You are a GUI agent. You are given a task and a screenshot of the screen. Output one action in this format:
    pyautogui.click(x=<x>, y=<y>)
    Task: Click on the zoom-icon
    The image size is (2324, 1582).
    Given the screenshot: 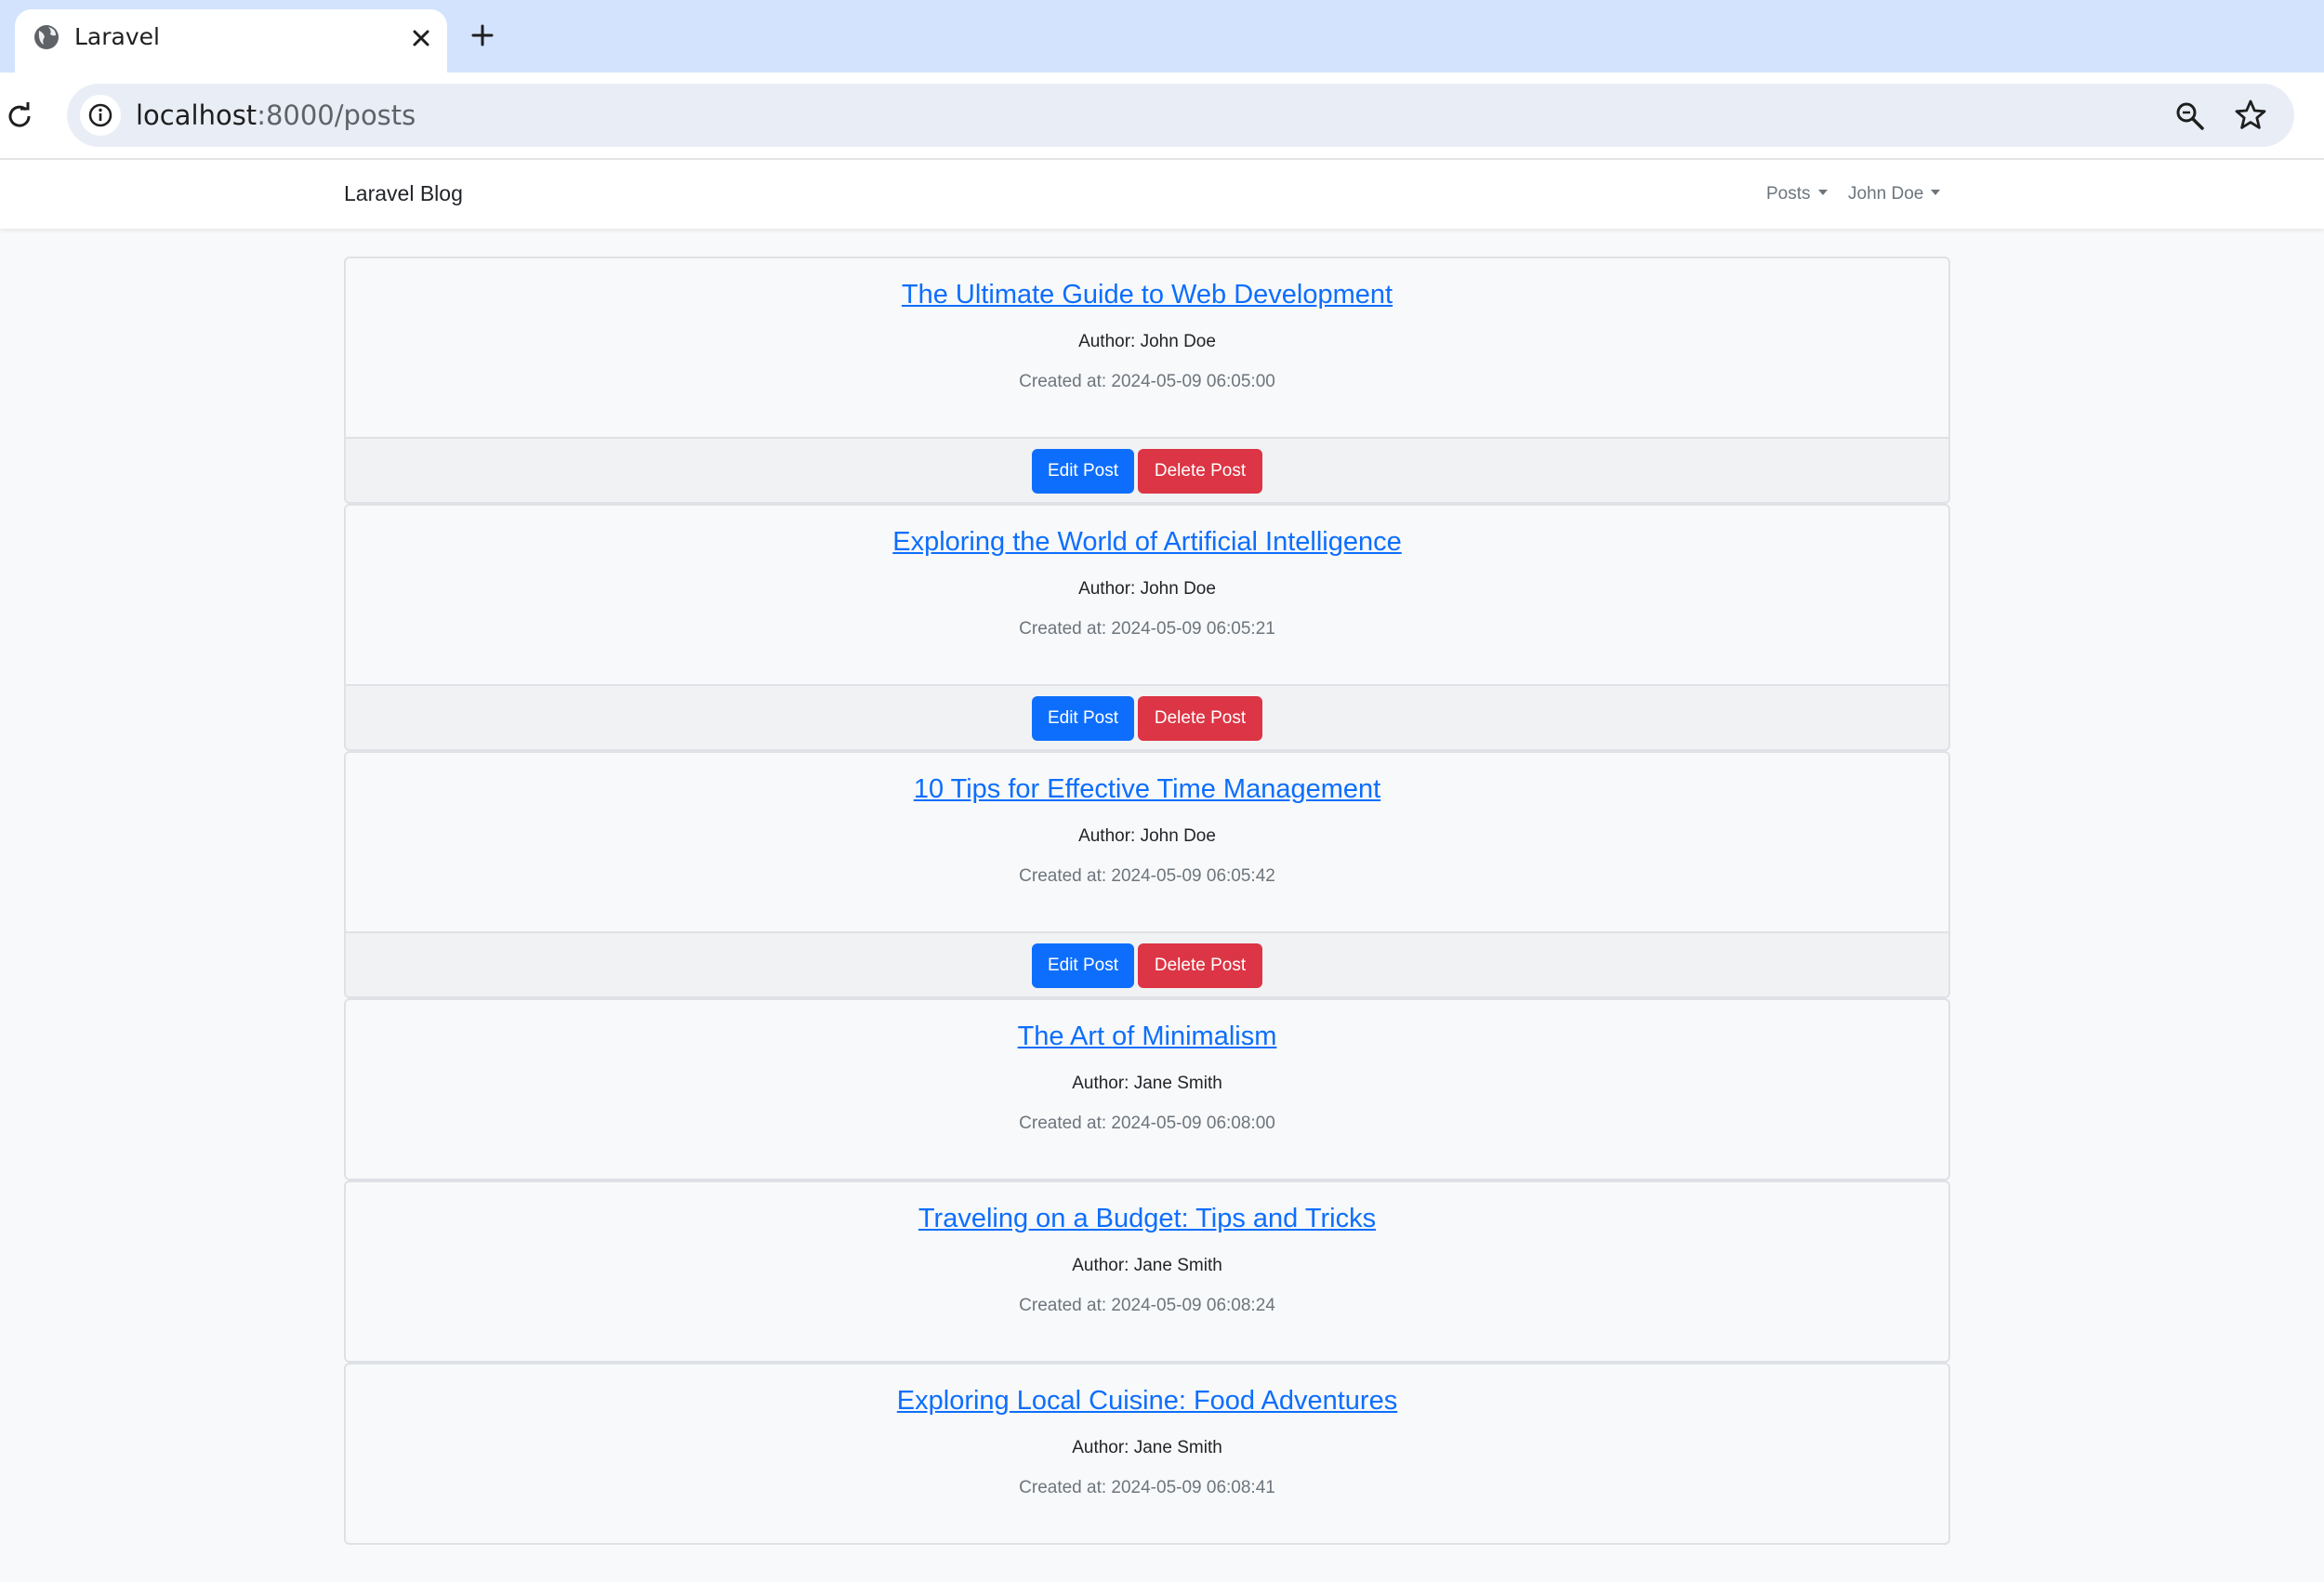 What is the action you would take?
    pyautogui.click(x=2190, y=116)
    